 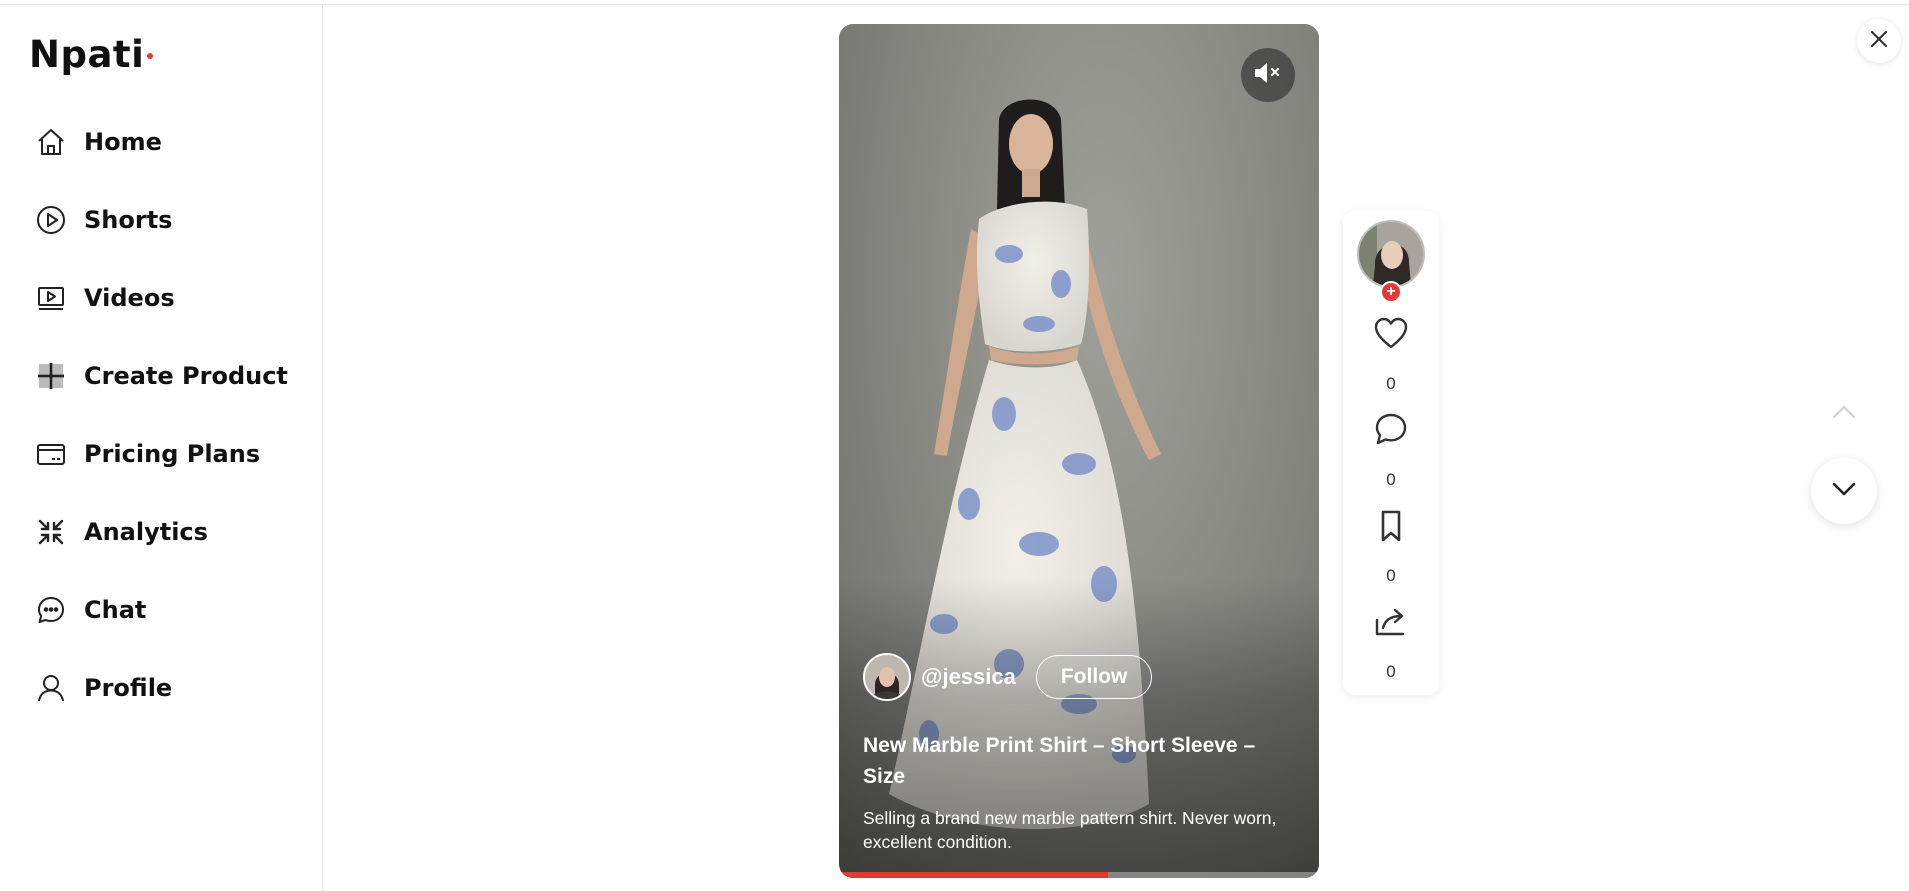 I want to click on sidebar-item-analytics: Analytics, so click(x=121, y=532).